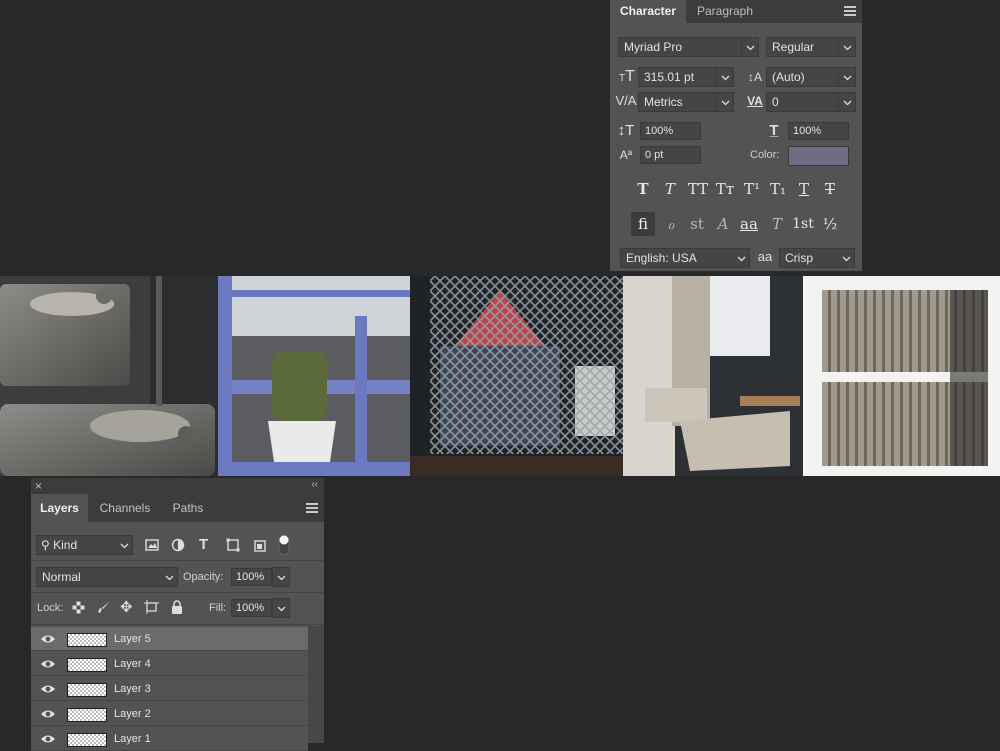  What do you see at coordinates (670, 189) in the screenshot?
I see `faux-italic-button: T` at bounding box center [670, 189].